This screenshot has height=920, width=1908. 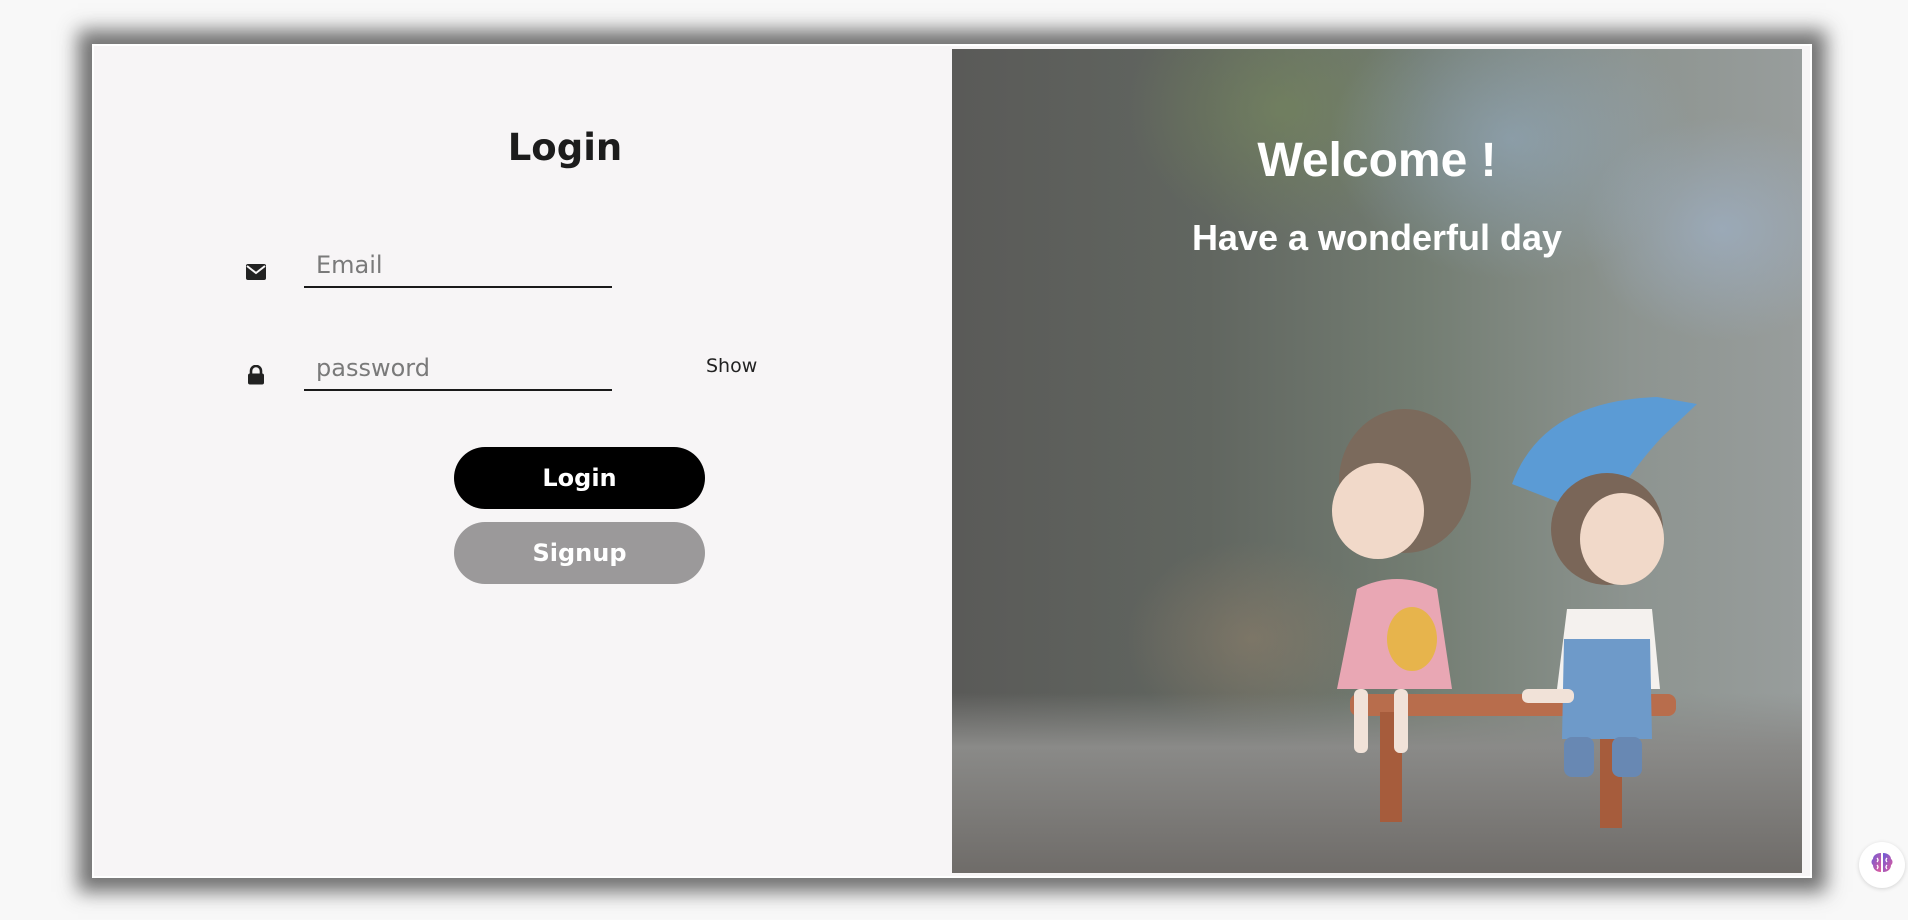 I want to click on email-row, so click(x=506, y=273).